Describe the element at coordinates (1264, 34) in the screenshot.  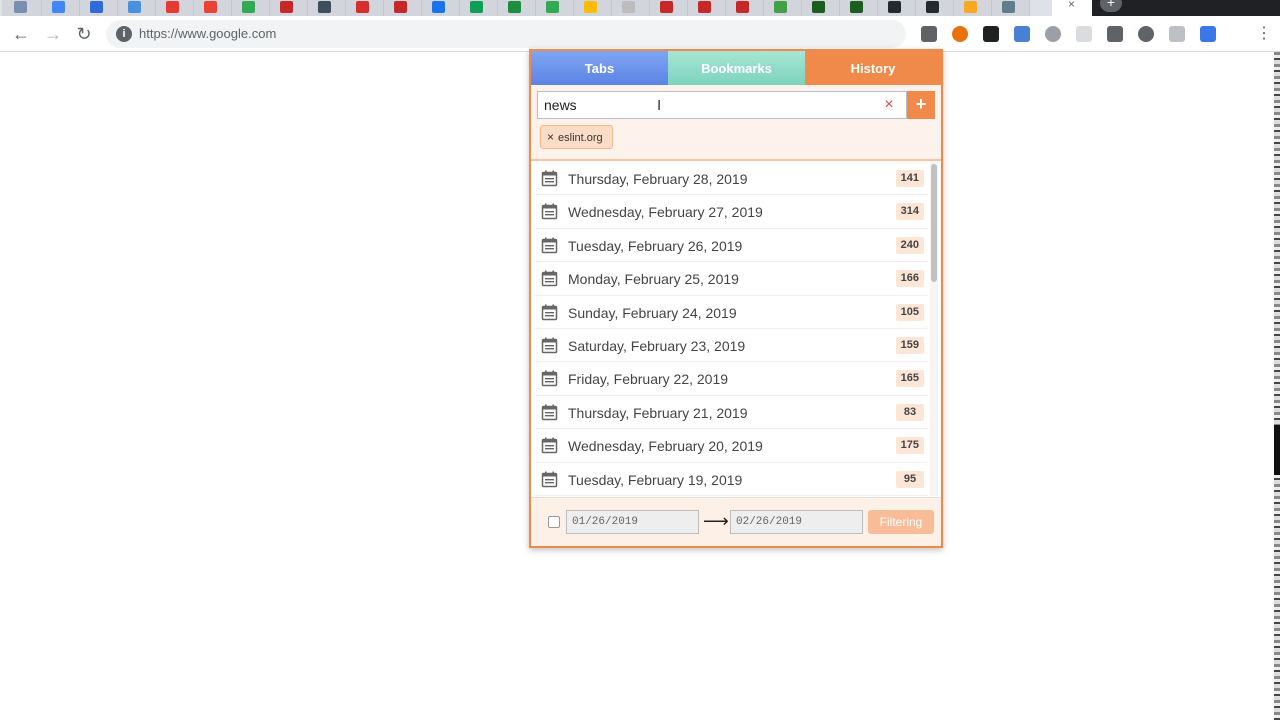
I see `browser-menu-button: ⋮` at that location.